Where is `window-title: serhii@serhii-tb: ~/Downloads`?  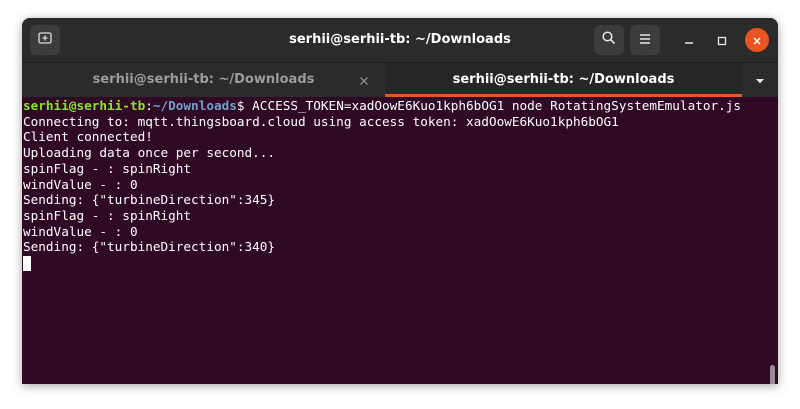
window-title: serhii@serhii-tb: ~/Downloads is located at coordinates (400, 39).